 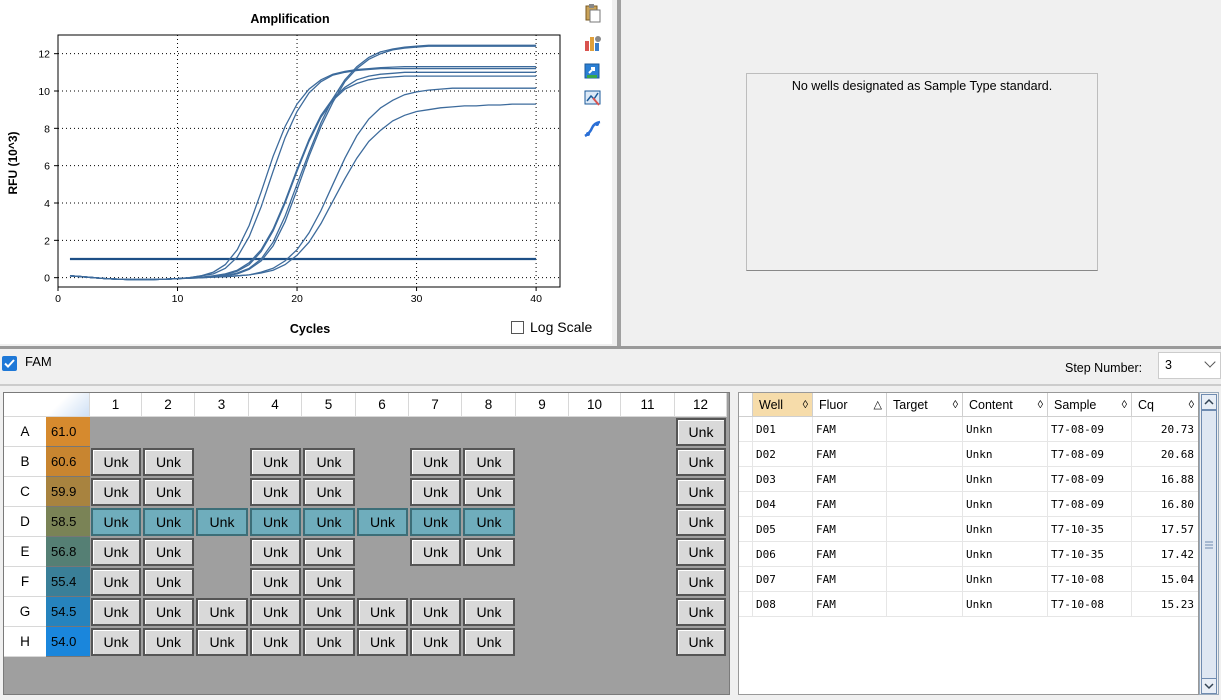 I want to click on table-cell: 16.88, so click(x=1165, y=479).